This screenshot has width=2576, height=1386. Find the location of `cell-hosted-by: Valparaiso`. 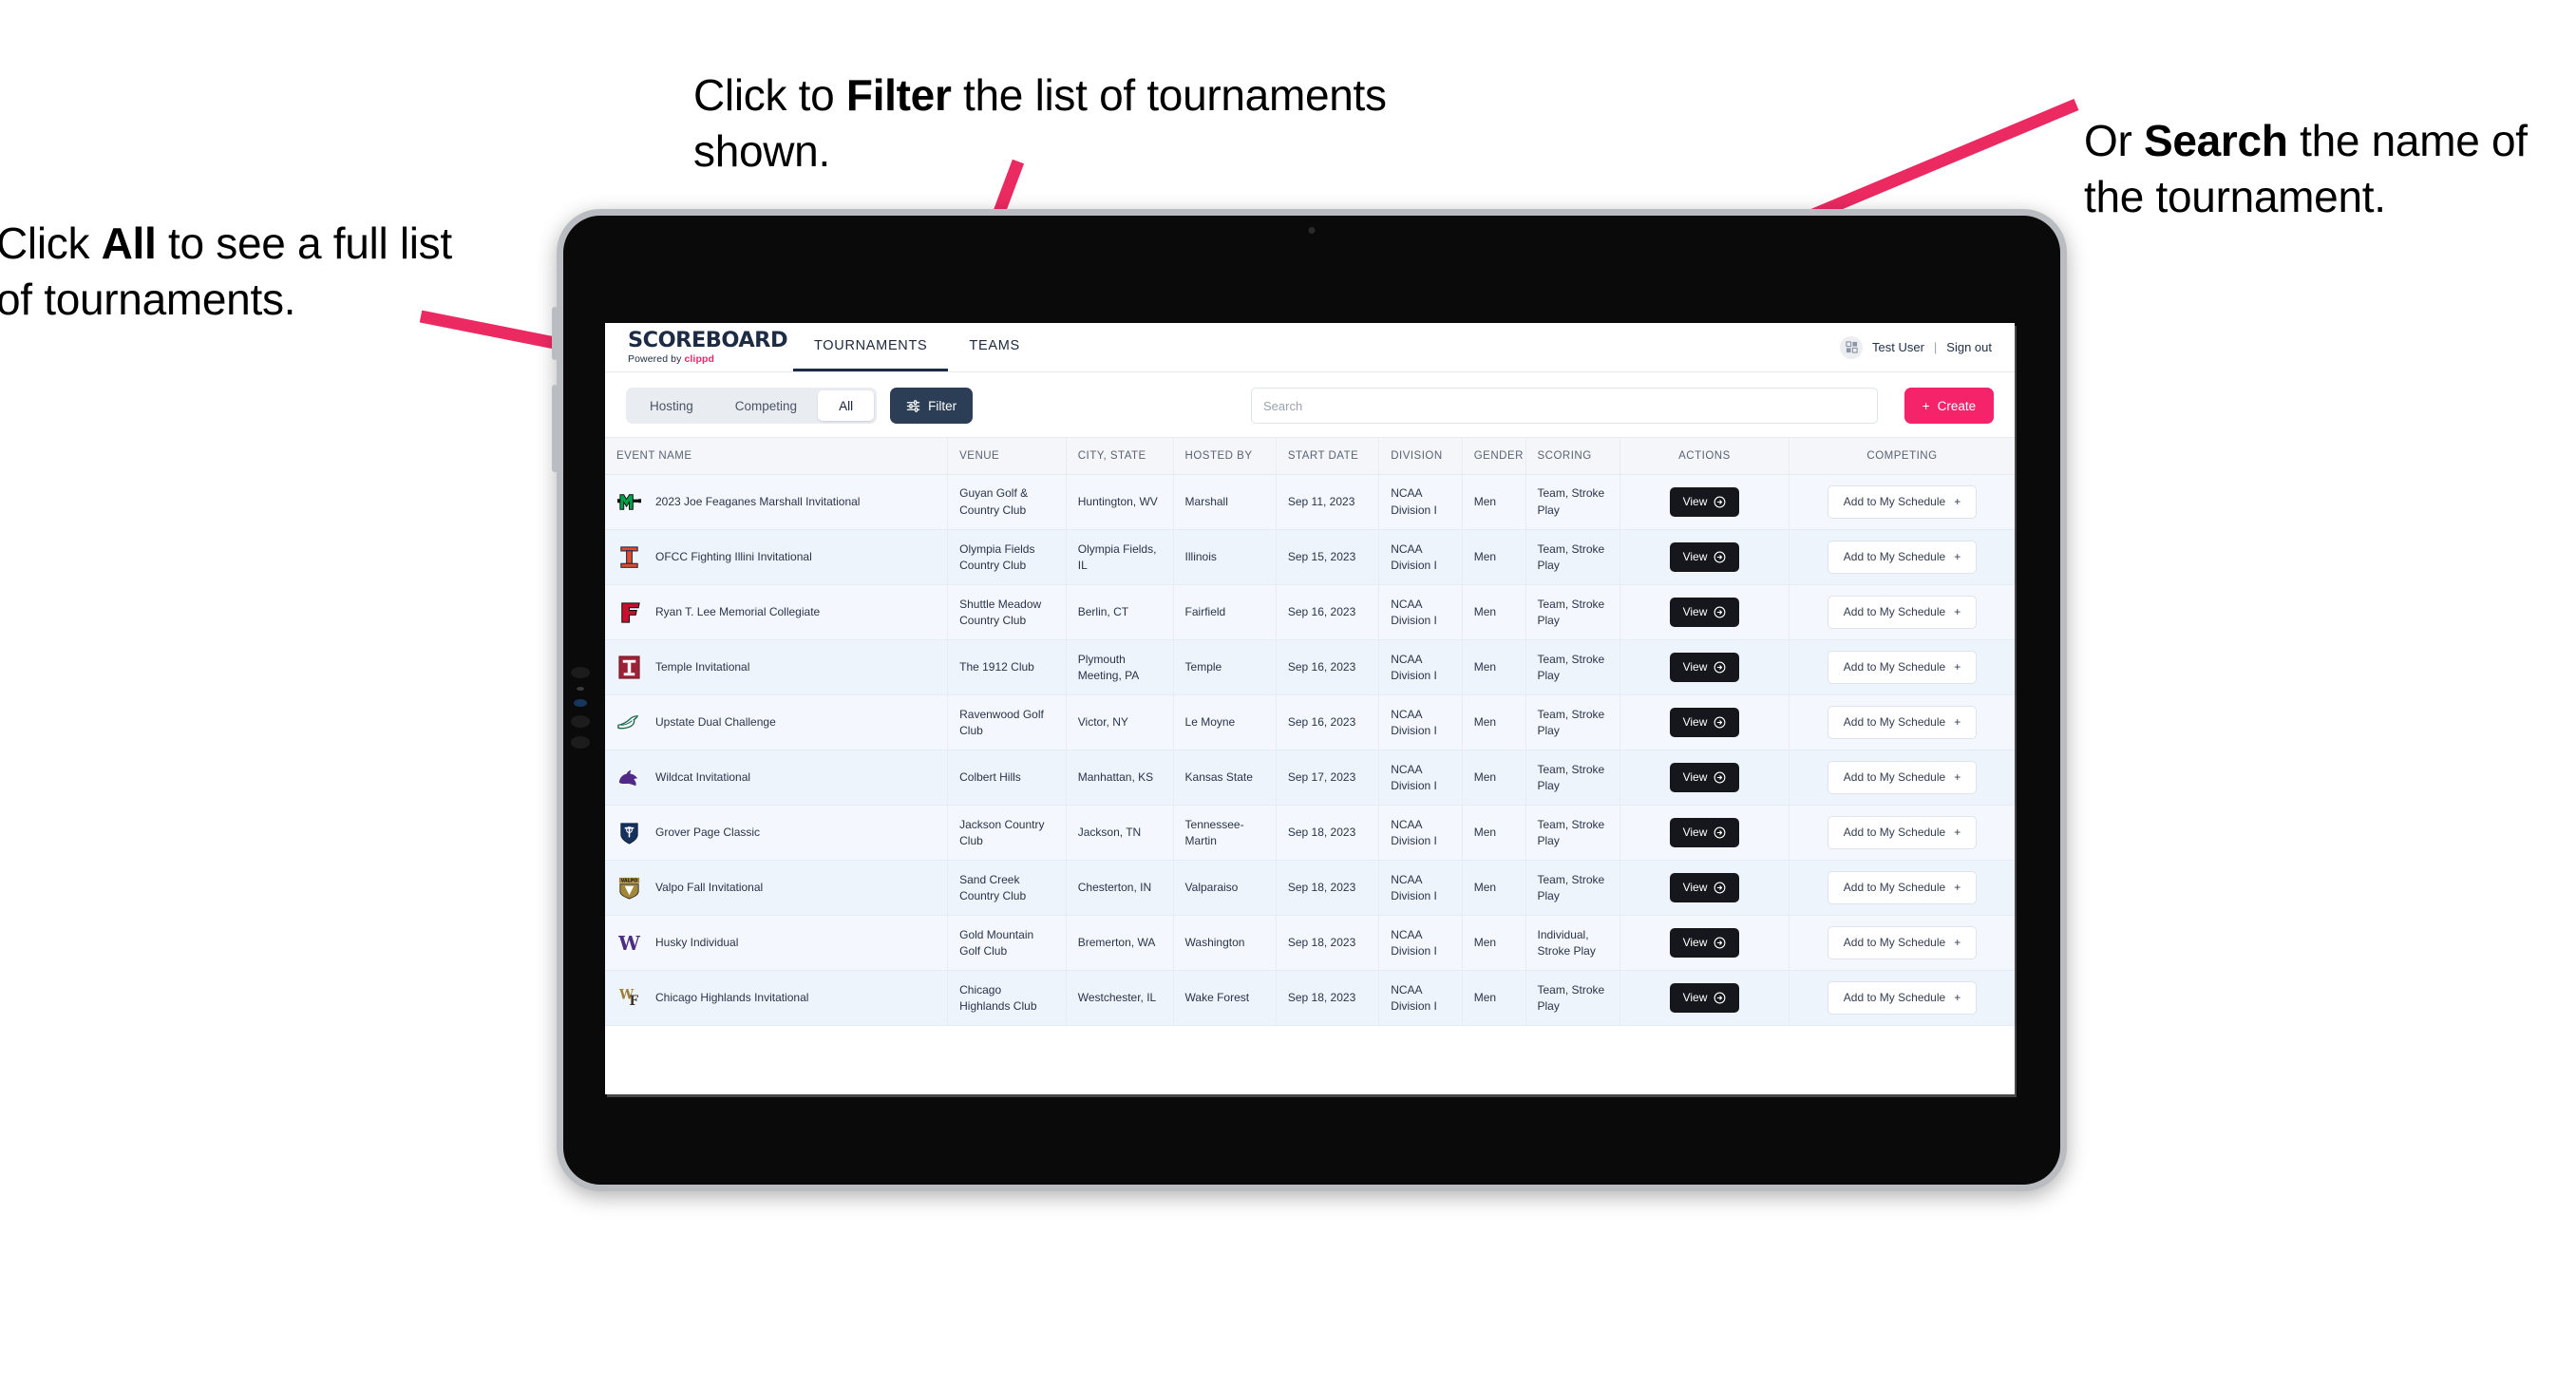

cell-hosted-by: Valparaiso is located at coordinates (1225, 888).